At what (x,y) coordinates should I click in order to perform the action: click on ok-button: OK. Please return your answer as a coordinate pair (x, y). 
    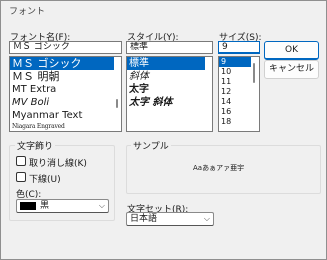
    Looking at the image, I should click on (291, 50).